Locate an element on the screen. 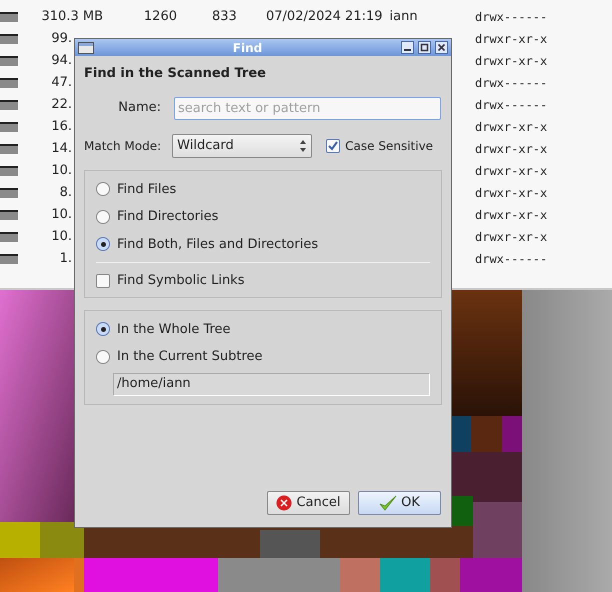 Image resolution: width=612 pixels, height=592 pixels. find-option-label: Find Both, Files and Directories is located at coordinates (217, 245).